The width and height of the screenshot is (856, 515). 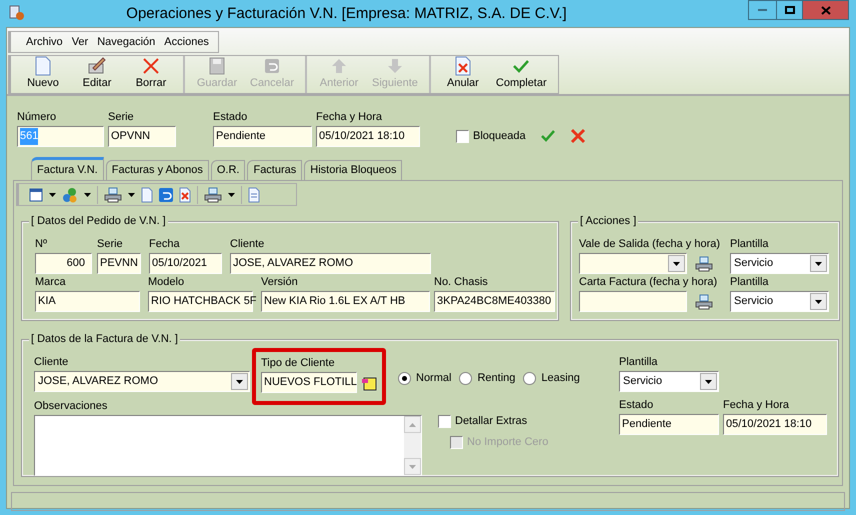 What do you see at coordinates (71, 406) in the screenshot?
I see `field-label: Observaciones` at bounding box center [71, 406].